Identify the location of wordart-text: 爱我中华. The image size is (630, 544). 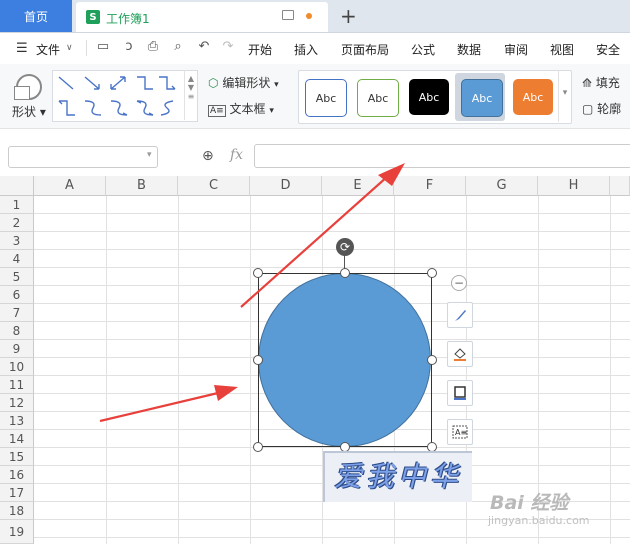
(398, 476).